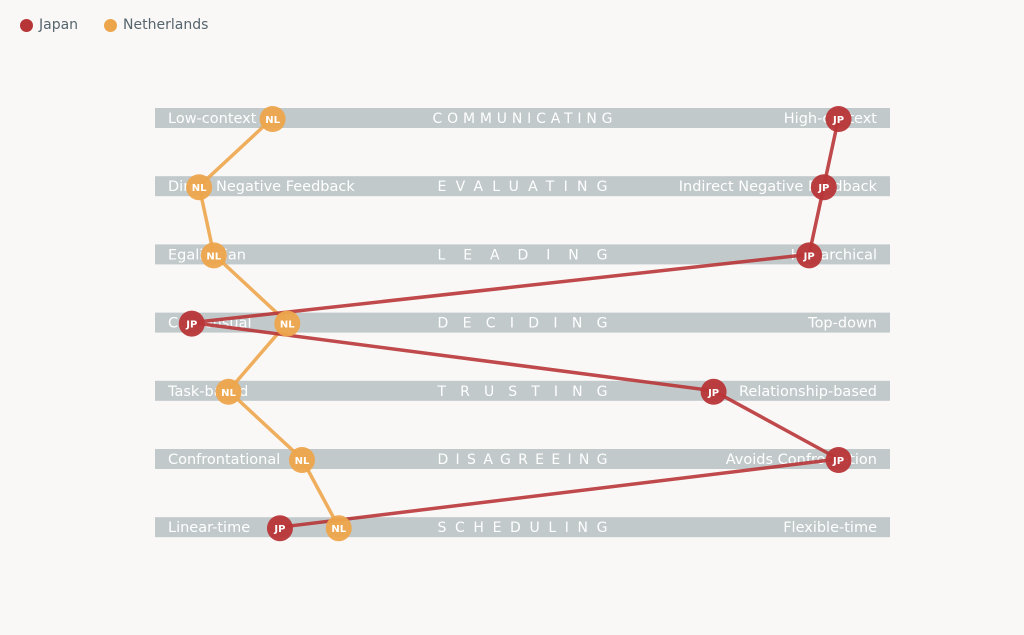  Describe the element at coordinates (713, 393) in the screenshot. I see `dot-label-japan-trusting: JP` at that location.